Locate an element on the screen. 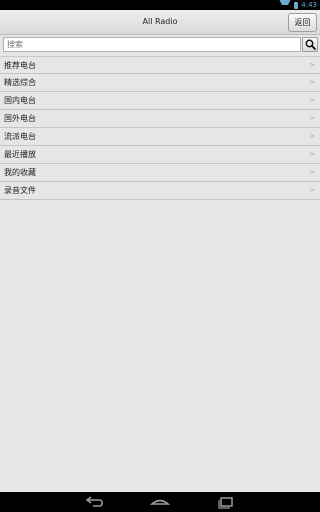 The height and width of the screenshot is (512, 320). search-button is located at coordinates (310, 44).